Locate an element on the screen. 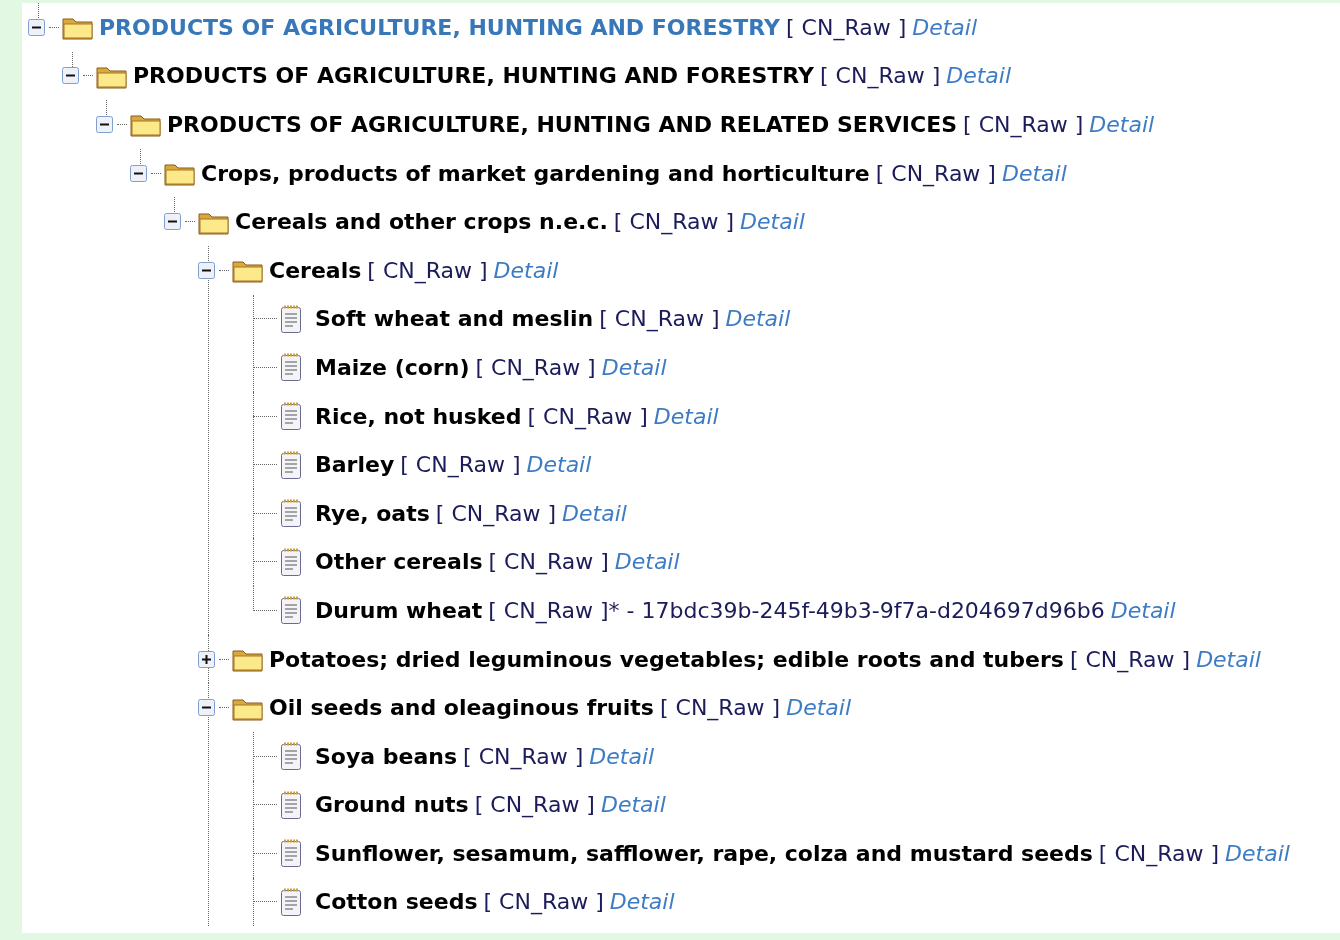 The height and width of the screenshot is (940, 1340). node-label: Potatoes; dried leguminous vegetables; edible roots and tubers is located at coordinates (666, 659).